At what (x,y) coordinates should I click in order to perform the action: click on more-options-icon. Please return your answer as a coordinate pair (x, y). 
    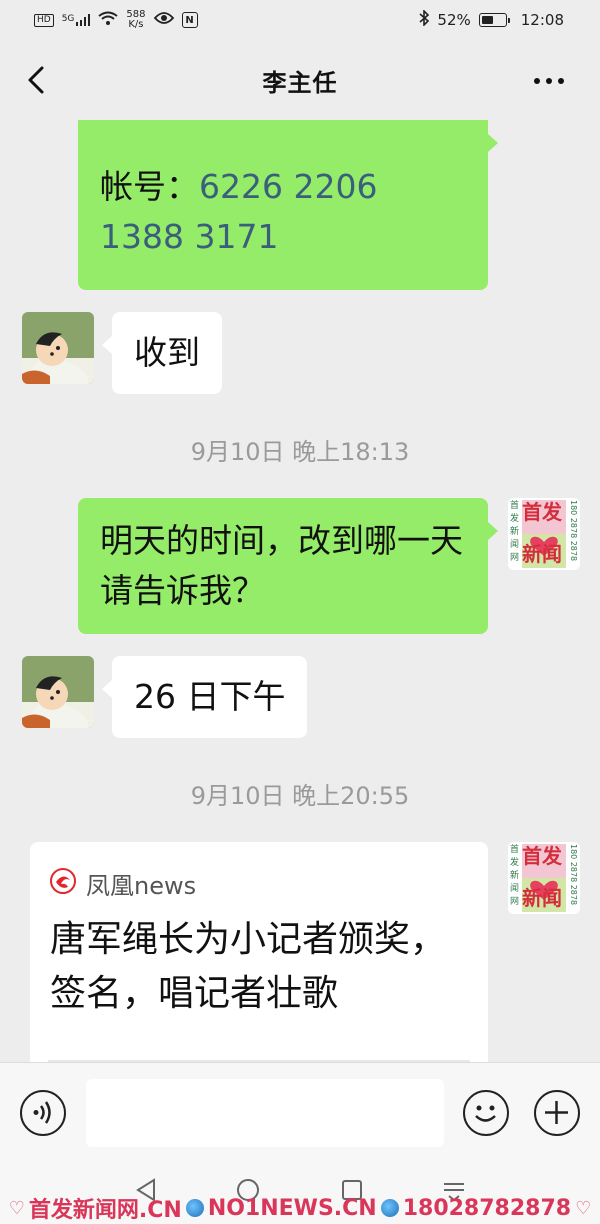
    Looking at the image, I should click on (552, 81).